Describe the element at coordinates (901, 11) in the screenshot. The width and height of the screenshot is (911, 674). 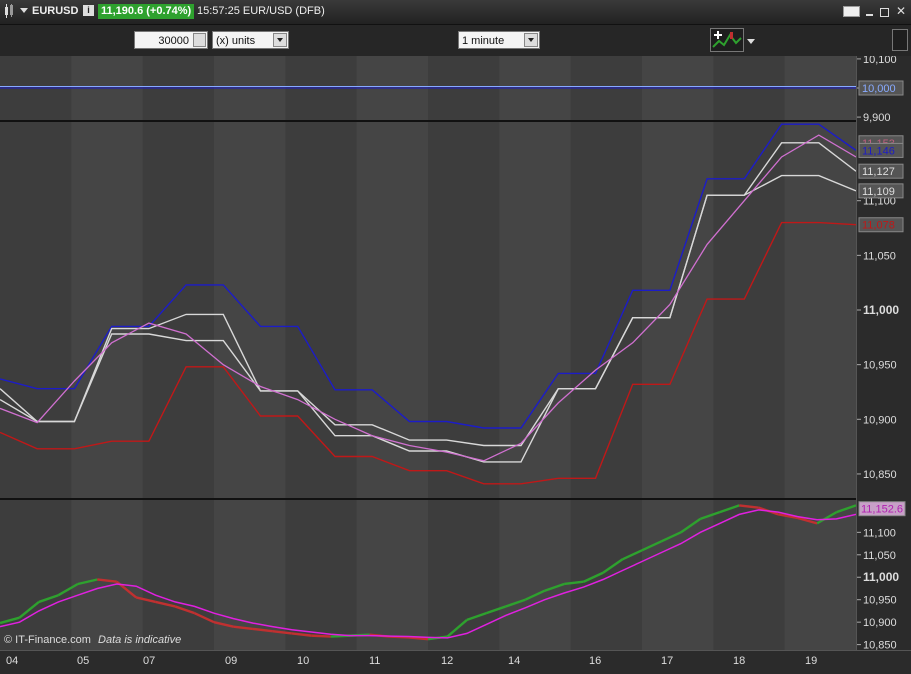
I see `close-icon: ✕` at that location.